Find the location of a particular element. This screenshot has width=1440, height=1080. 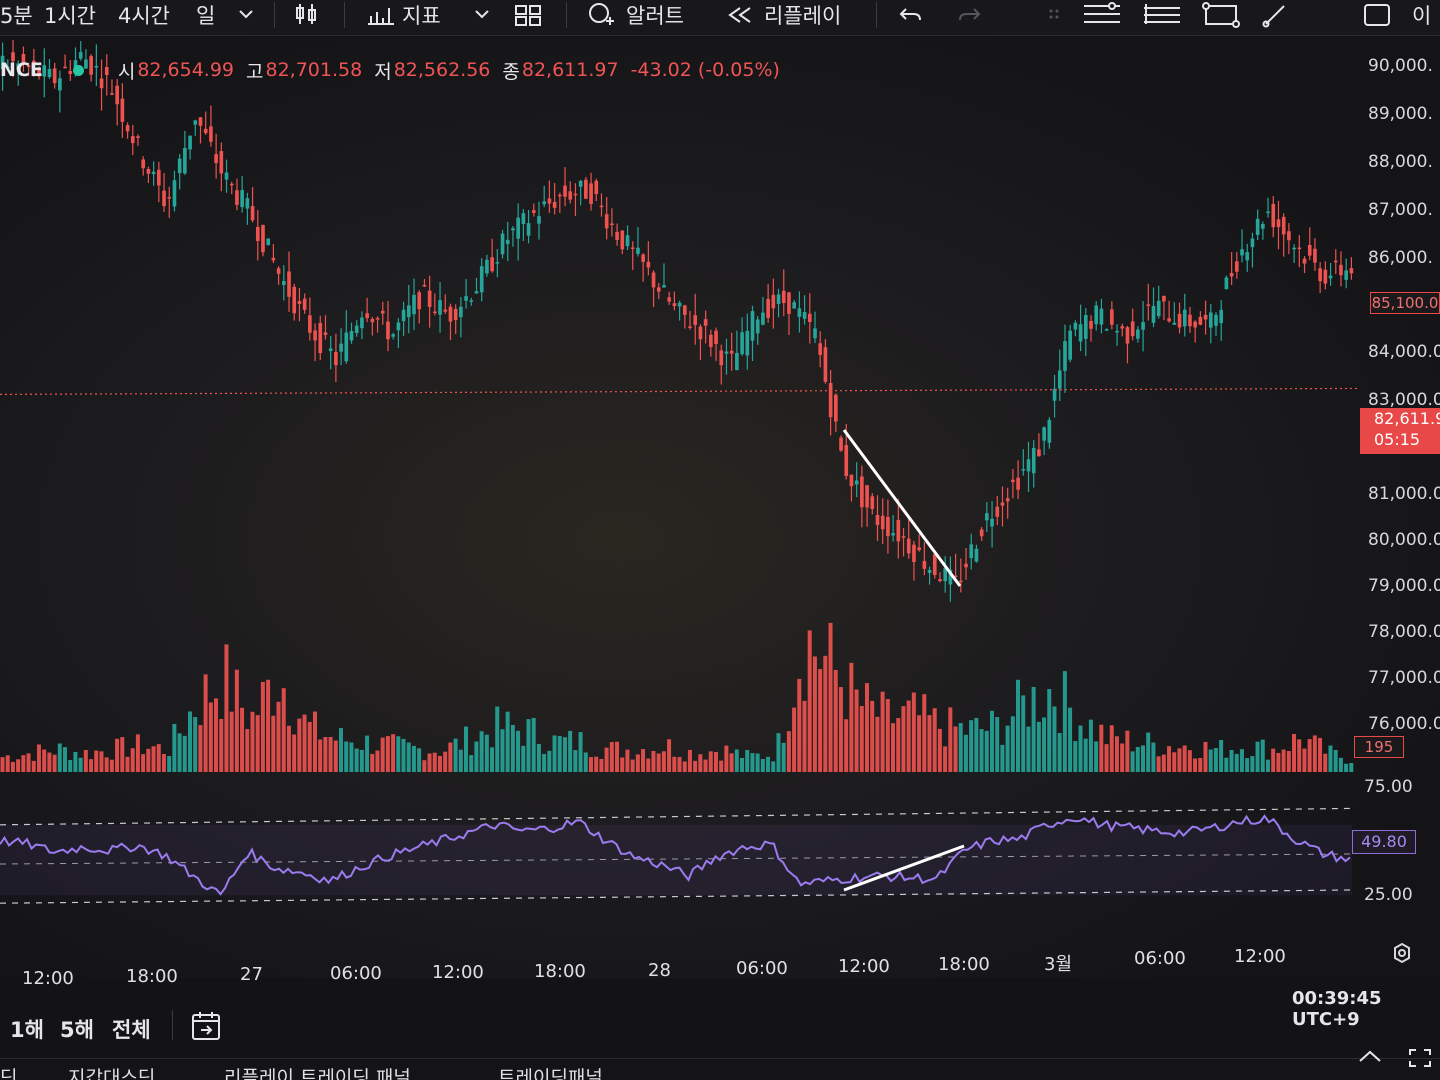

interval-1d: 일 is located at coordinates (205, 15).